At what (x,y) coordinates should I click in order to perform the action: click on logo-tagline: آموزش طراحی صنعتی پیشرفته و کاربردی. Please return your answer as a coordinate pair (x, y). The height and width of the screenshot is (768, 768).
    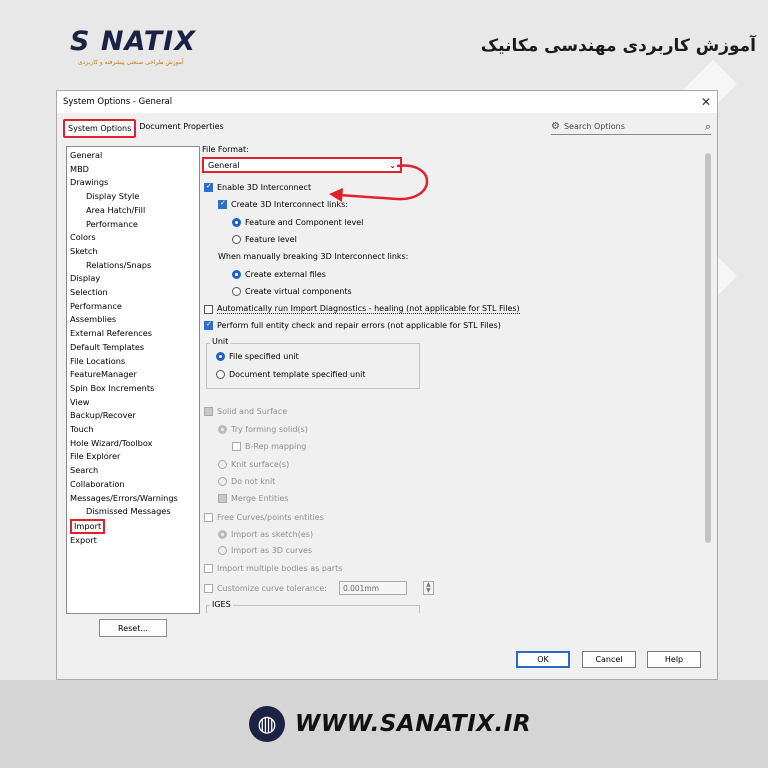
    Looking at the image, I should click on (131, 62).